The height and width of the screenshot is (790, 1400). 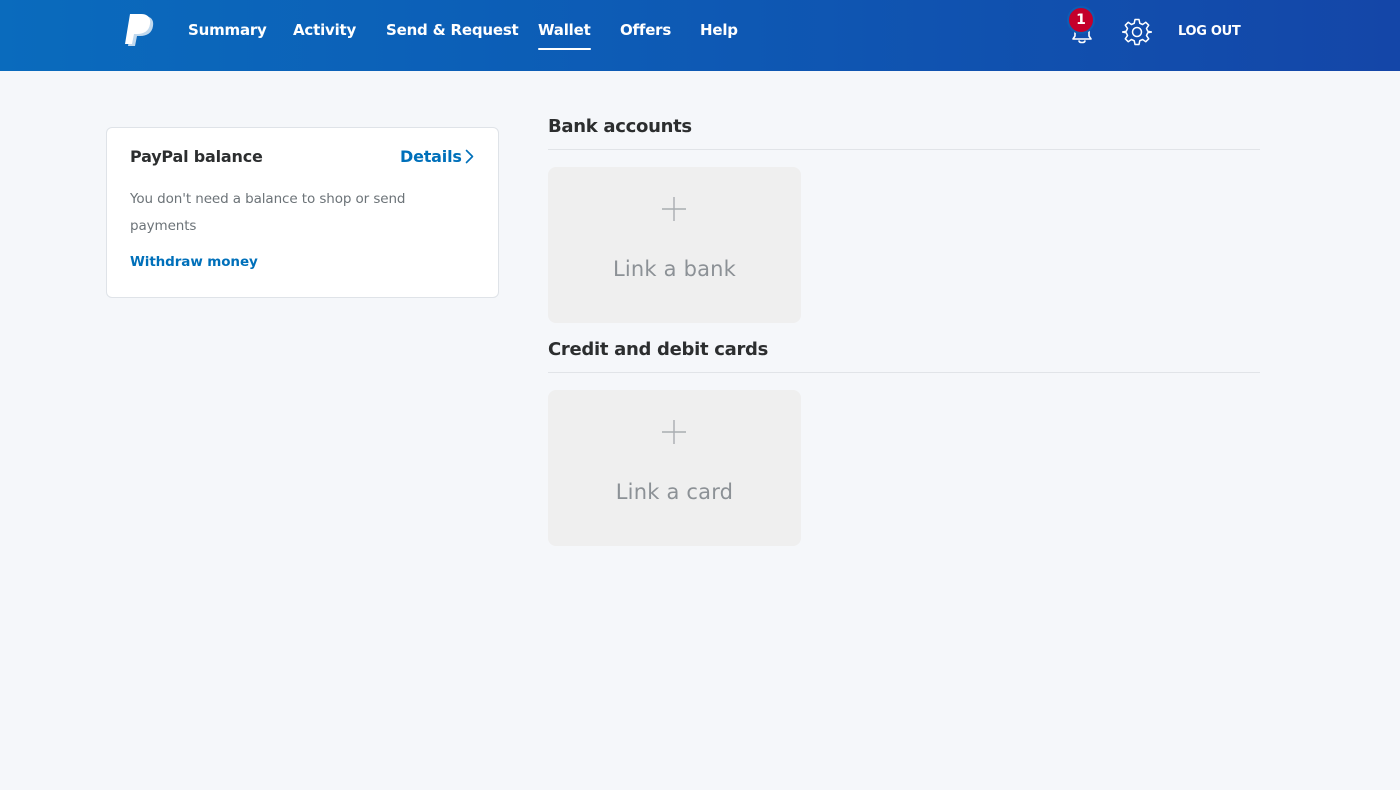 I want to click on details-link: Details, so click(x=437, y=156).